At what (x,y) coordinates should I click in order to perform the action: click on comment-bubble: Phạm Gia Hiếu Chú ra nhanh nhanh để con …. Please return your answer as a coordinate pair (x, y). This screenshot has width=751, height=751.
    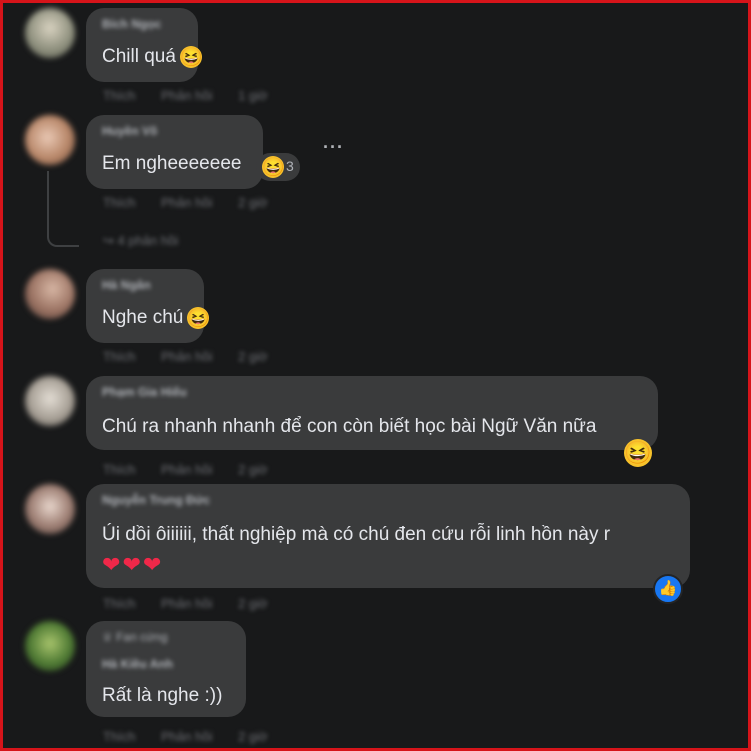
    Looking at the image, I should click on (372, 413).